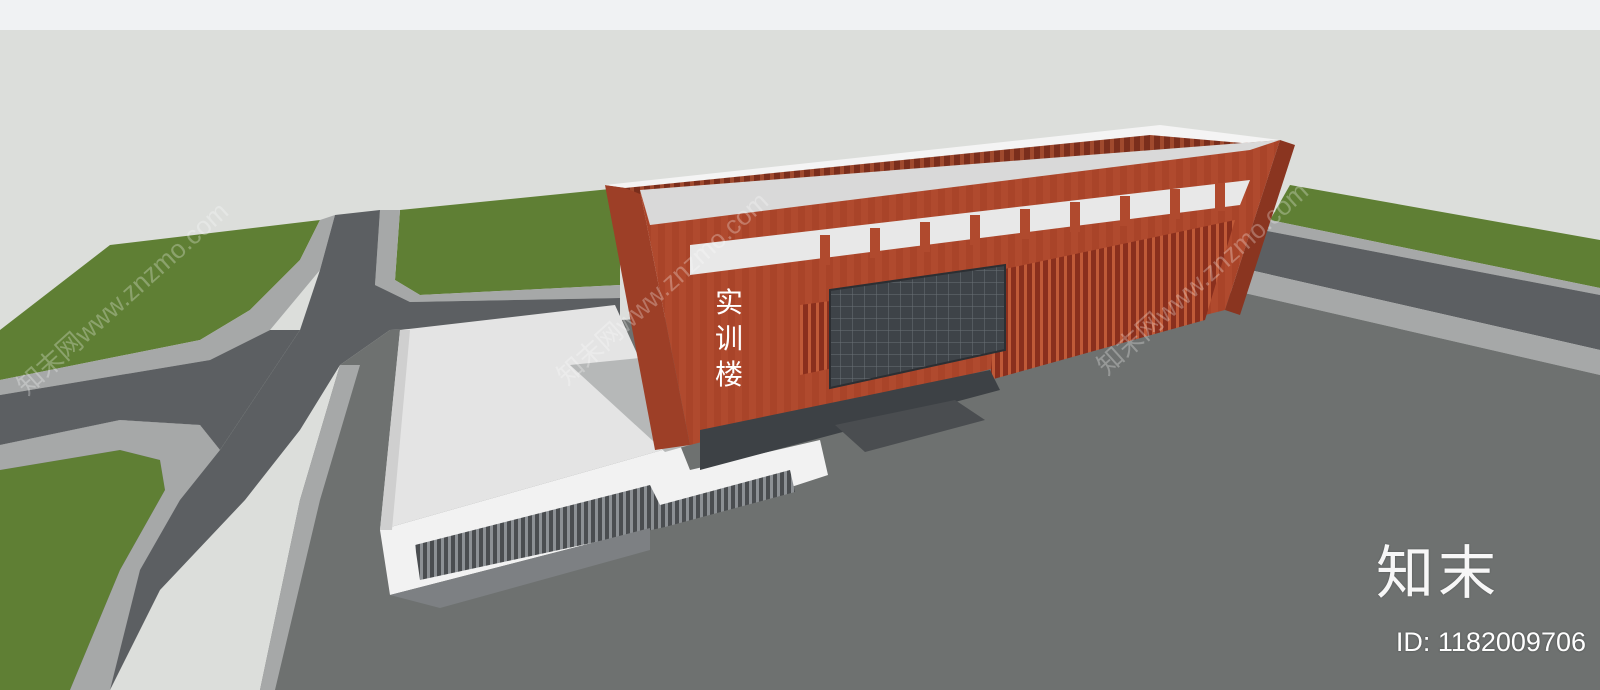 This screenshot has height=690, width=1600. I want to click on sign-char-1: 实, so click(728, 302).